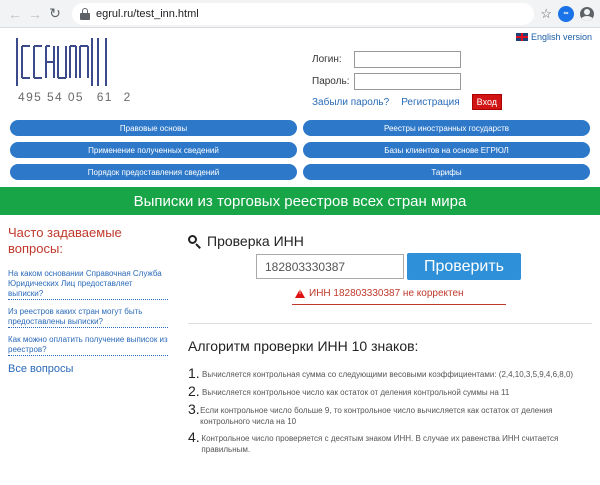 Image resolution: width=600 pixels, height=485 pixels. I want to click on step-number: 4., so click(194, 437).